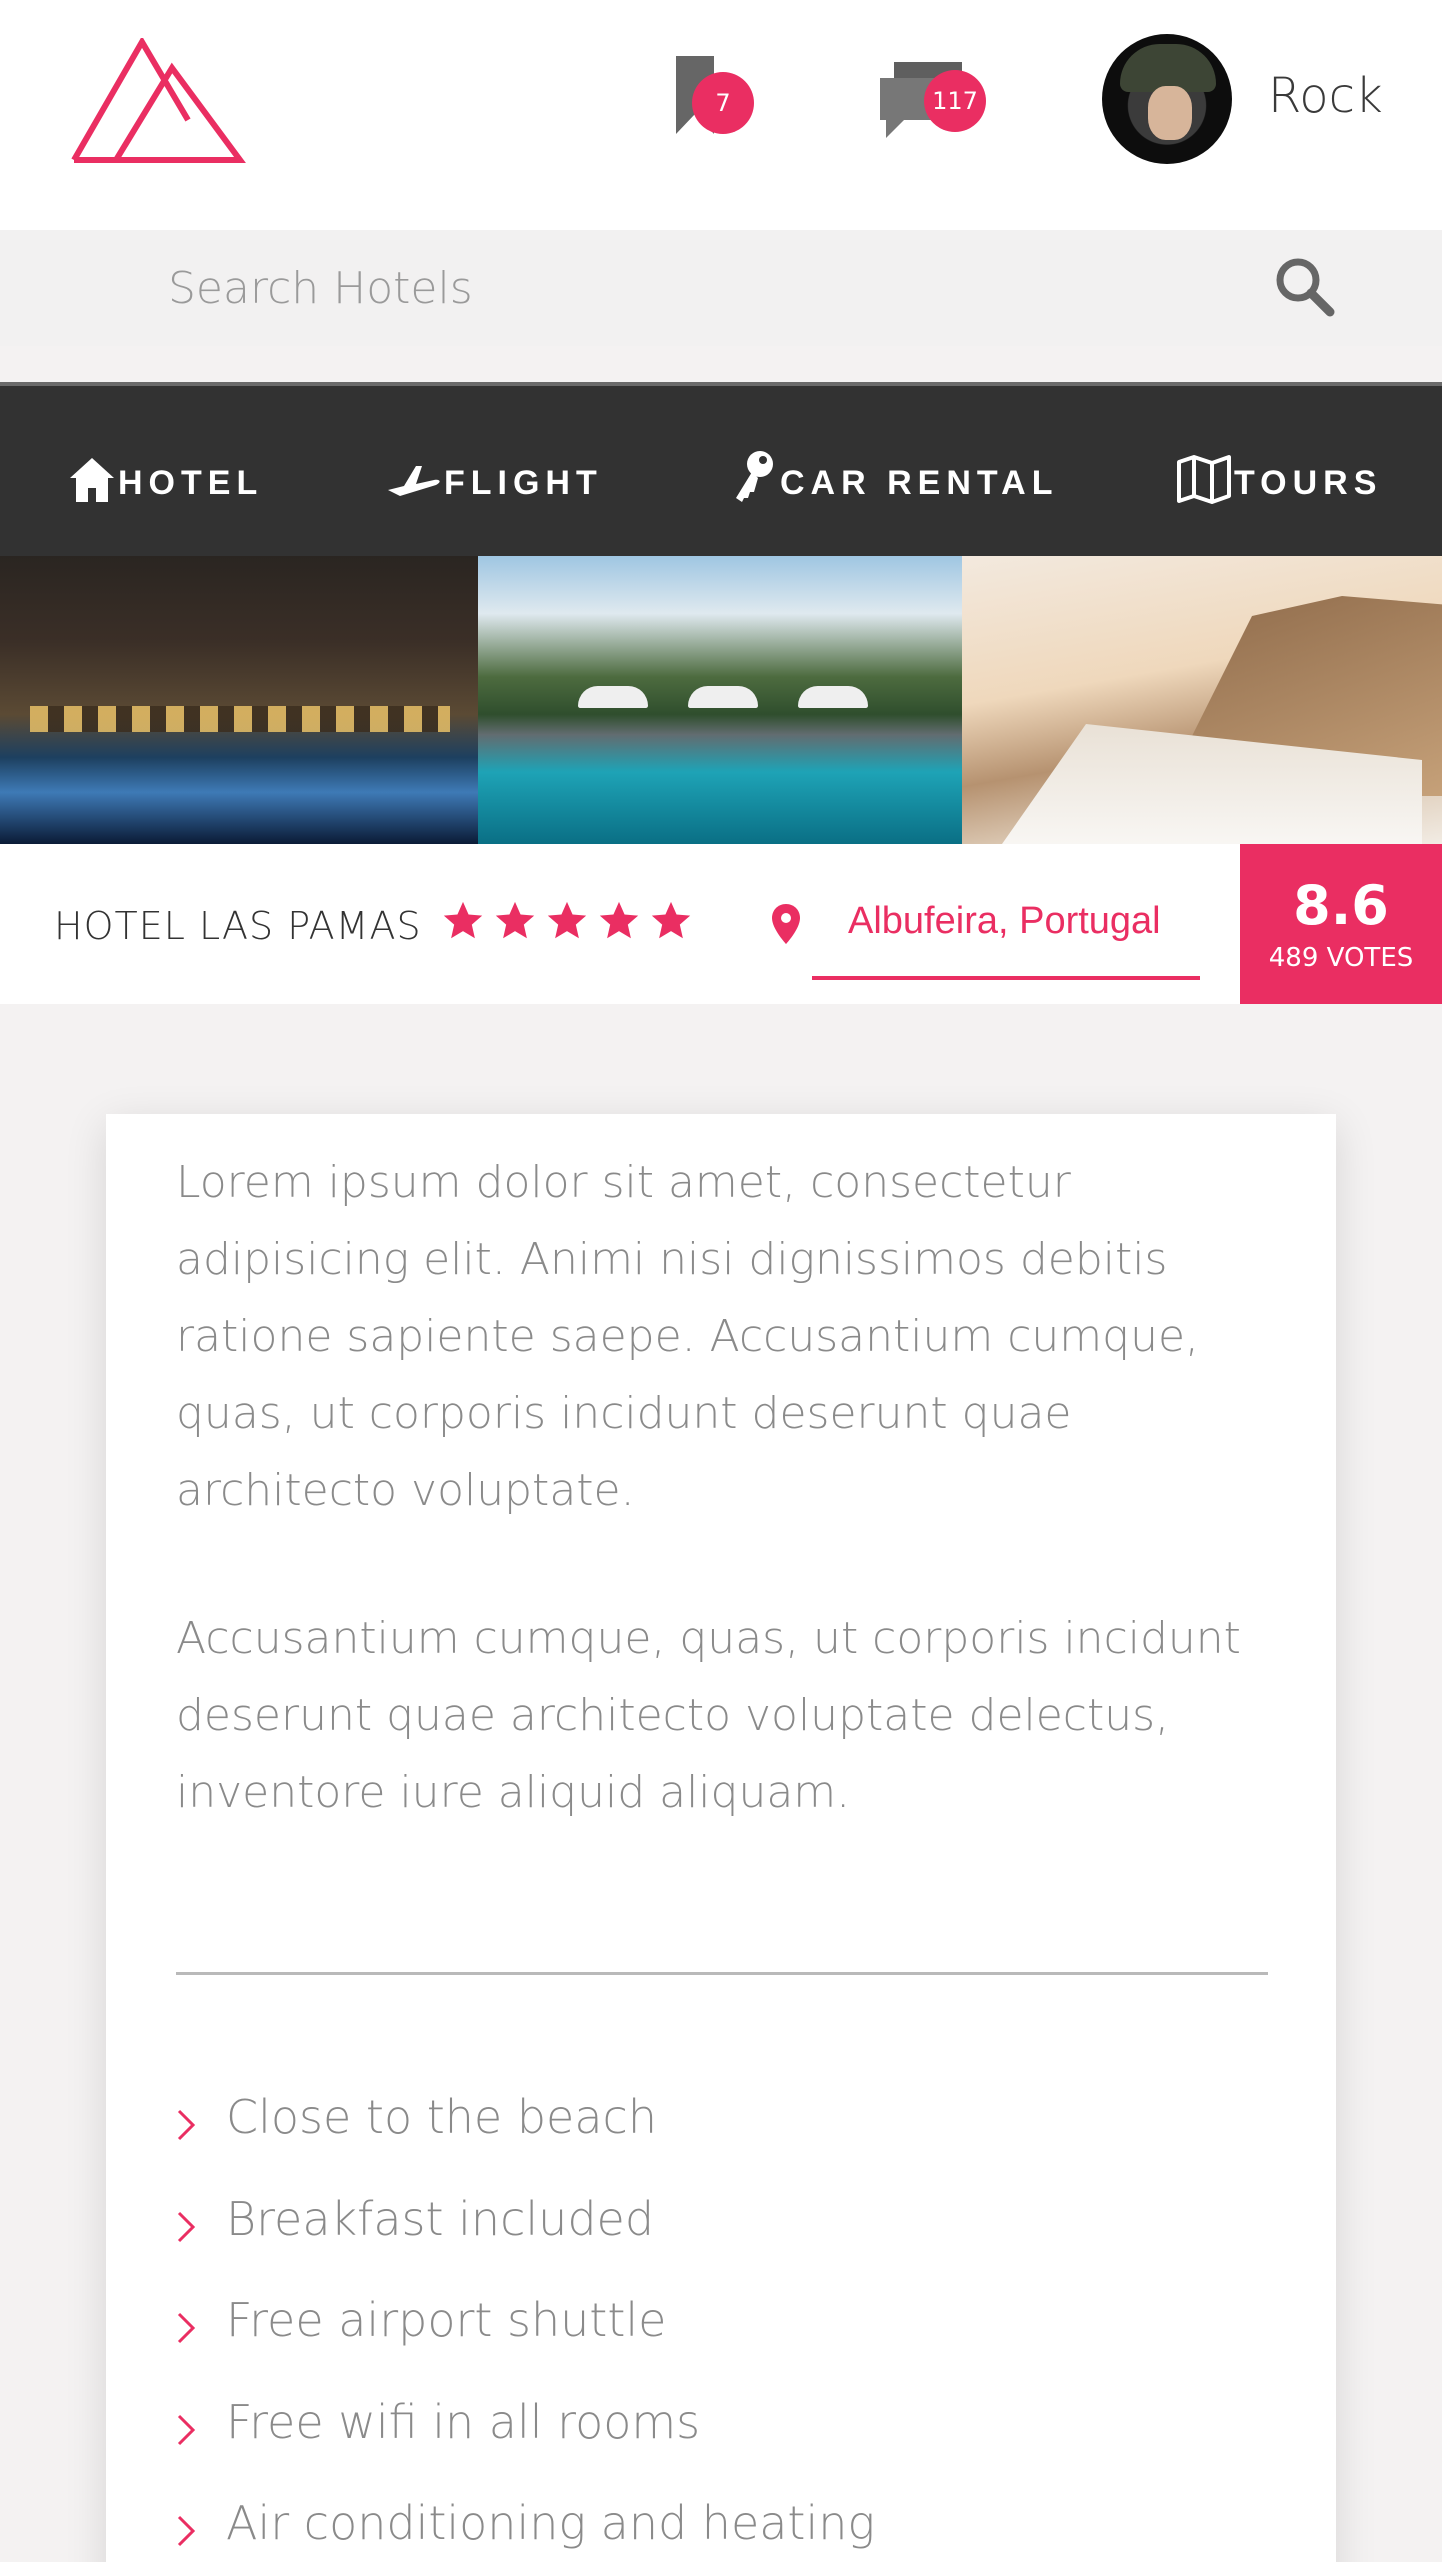  What do you see at coordinates (722, 1973) in the screenshot?
I see `divider` at bounding box center [722, 1973].